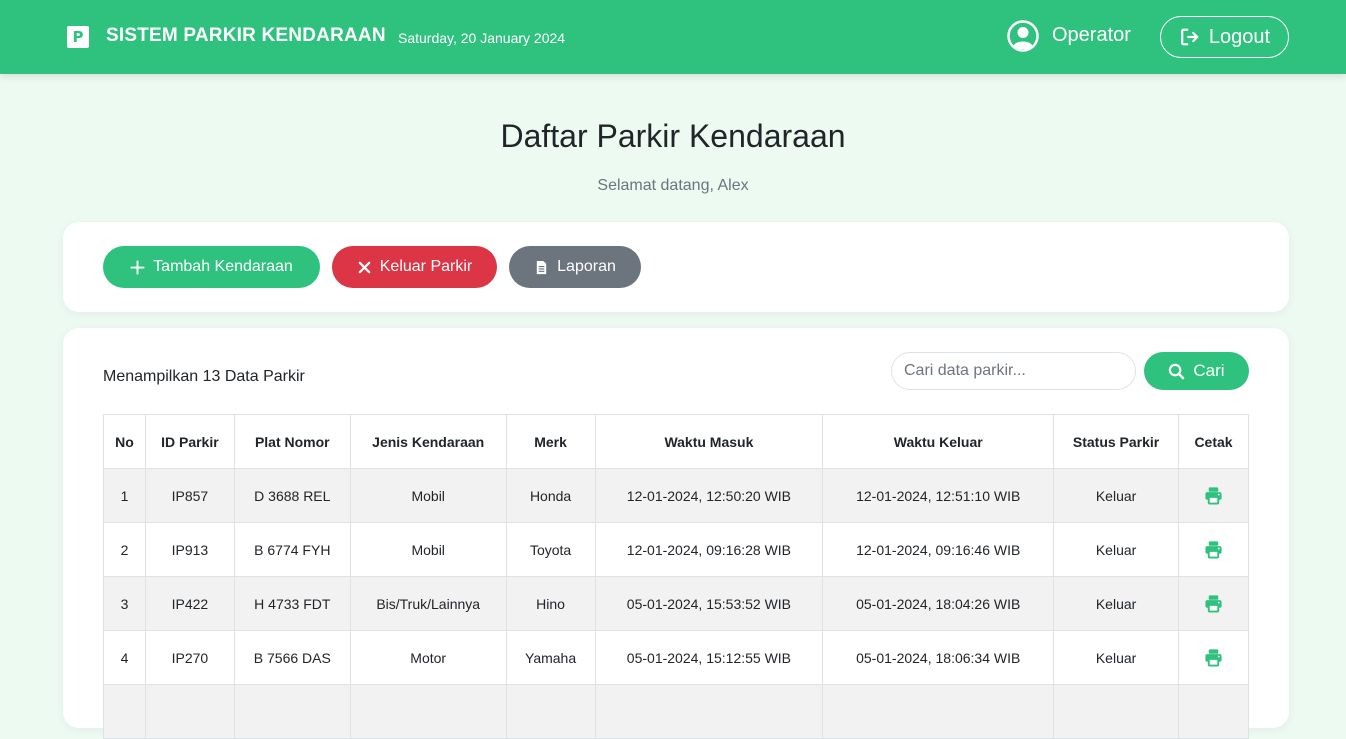 The height and width of the screenshot is (739, 1346). Describe the element at coordinates (938, 657) in the screenshot. I see `cell-time-out: 05-01-2024, 18:06:34 WIB` at that location.